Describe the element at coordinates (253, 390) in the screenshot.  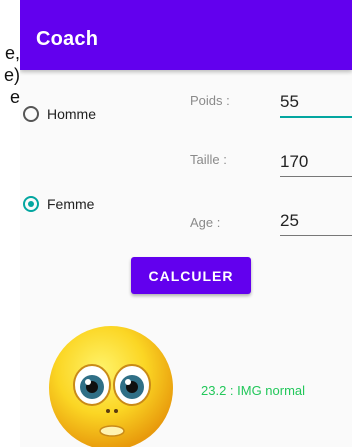
I see `result-text: 23.2 : IMG normal` at that location.